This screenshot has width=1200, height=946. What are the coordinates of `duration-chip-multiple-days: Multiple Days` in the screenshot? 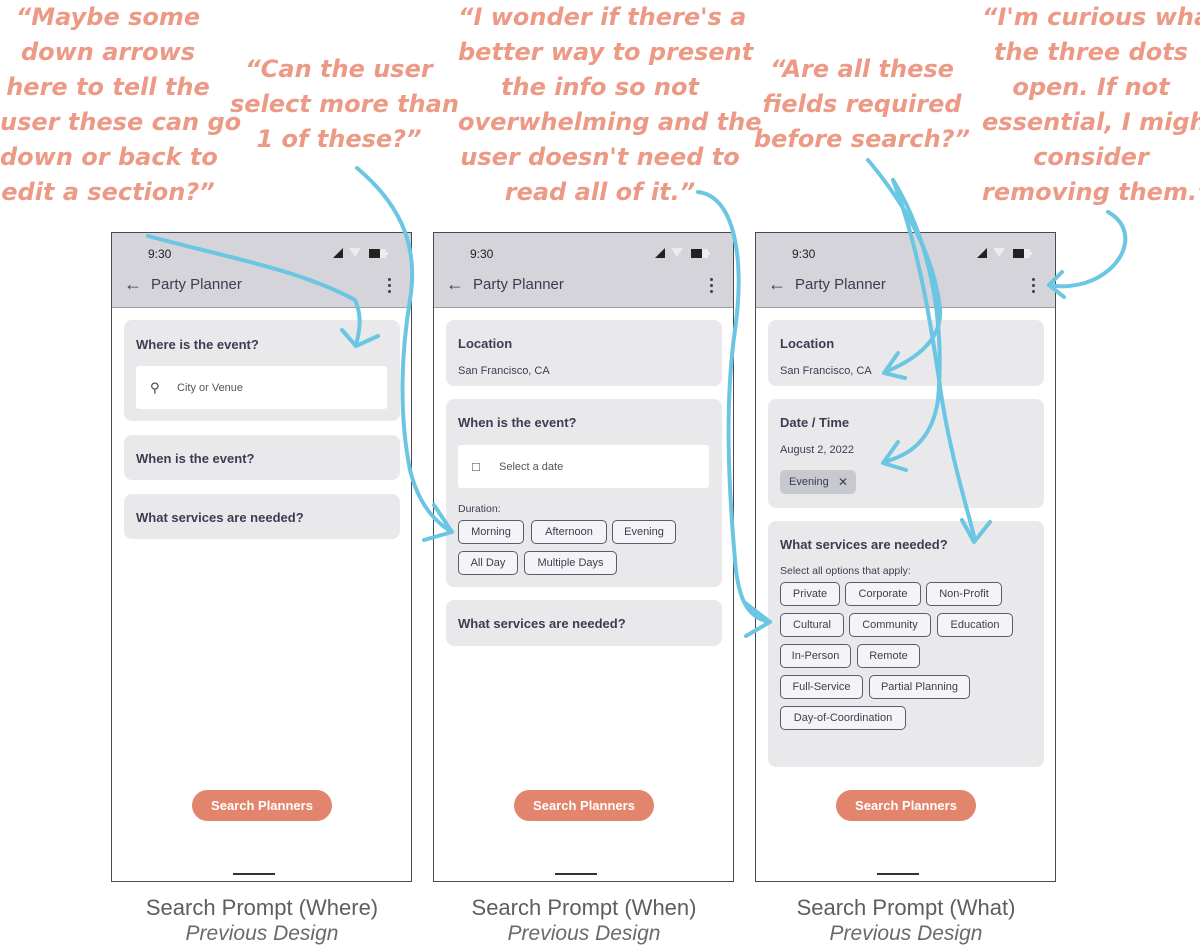 It's located at (570, 563).